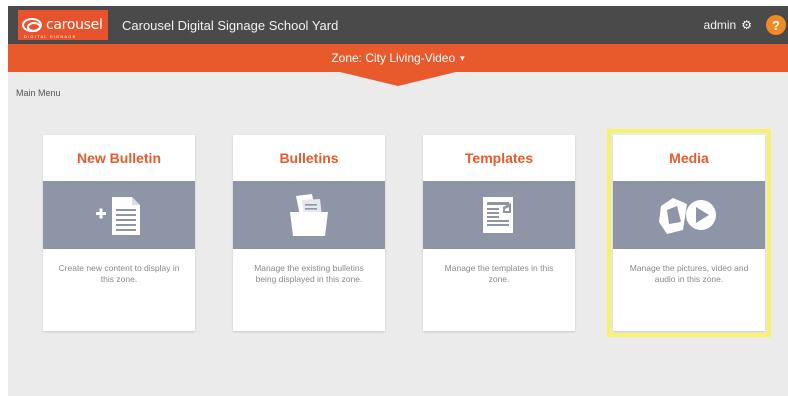 The width and height of the screenshot is (788, 396). What do you see at coordinates (462, 57) in the screenshot?
I see `chevron-down-icon: ▾` at bounding box center [462, 57].